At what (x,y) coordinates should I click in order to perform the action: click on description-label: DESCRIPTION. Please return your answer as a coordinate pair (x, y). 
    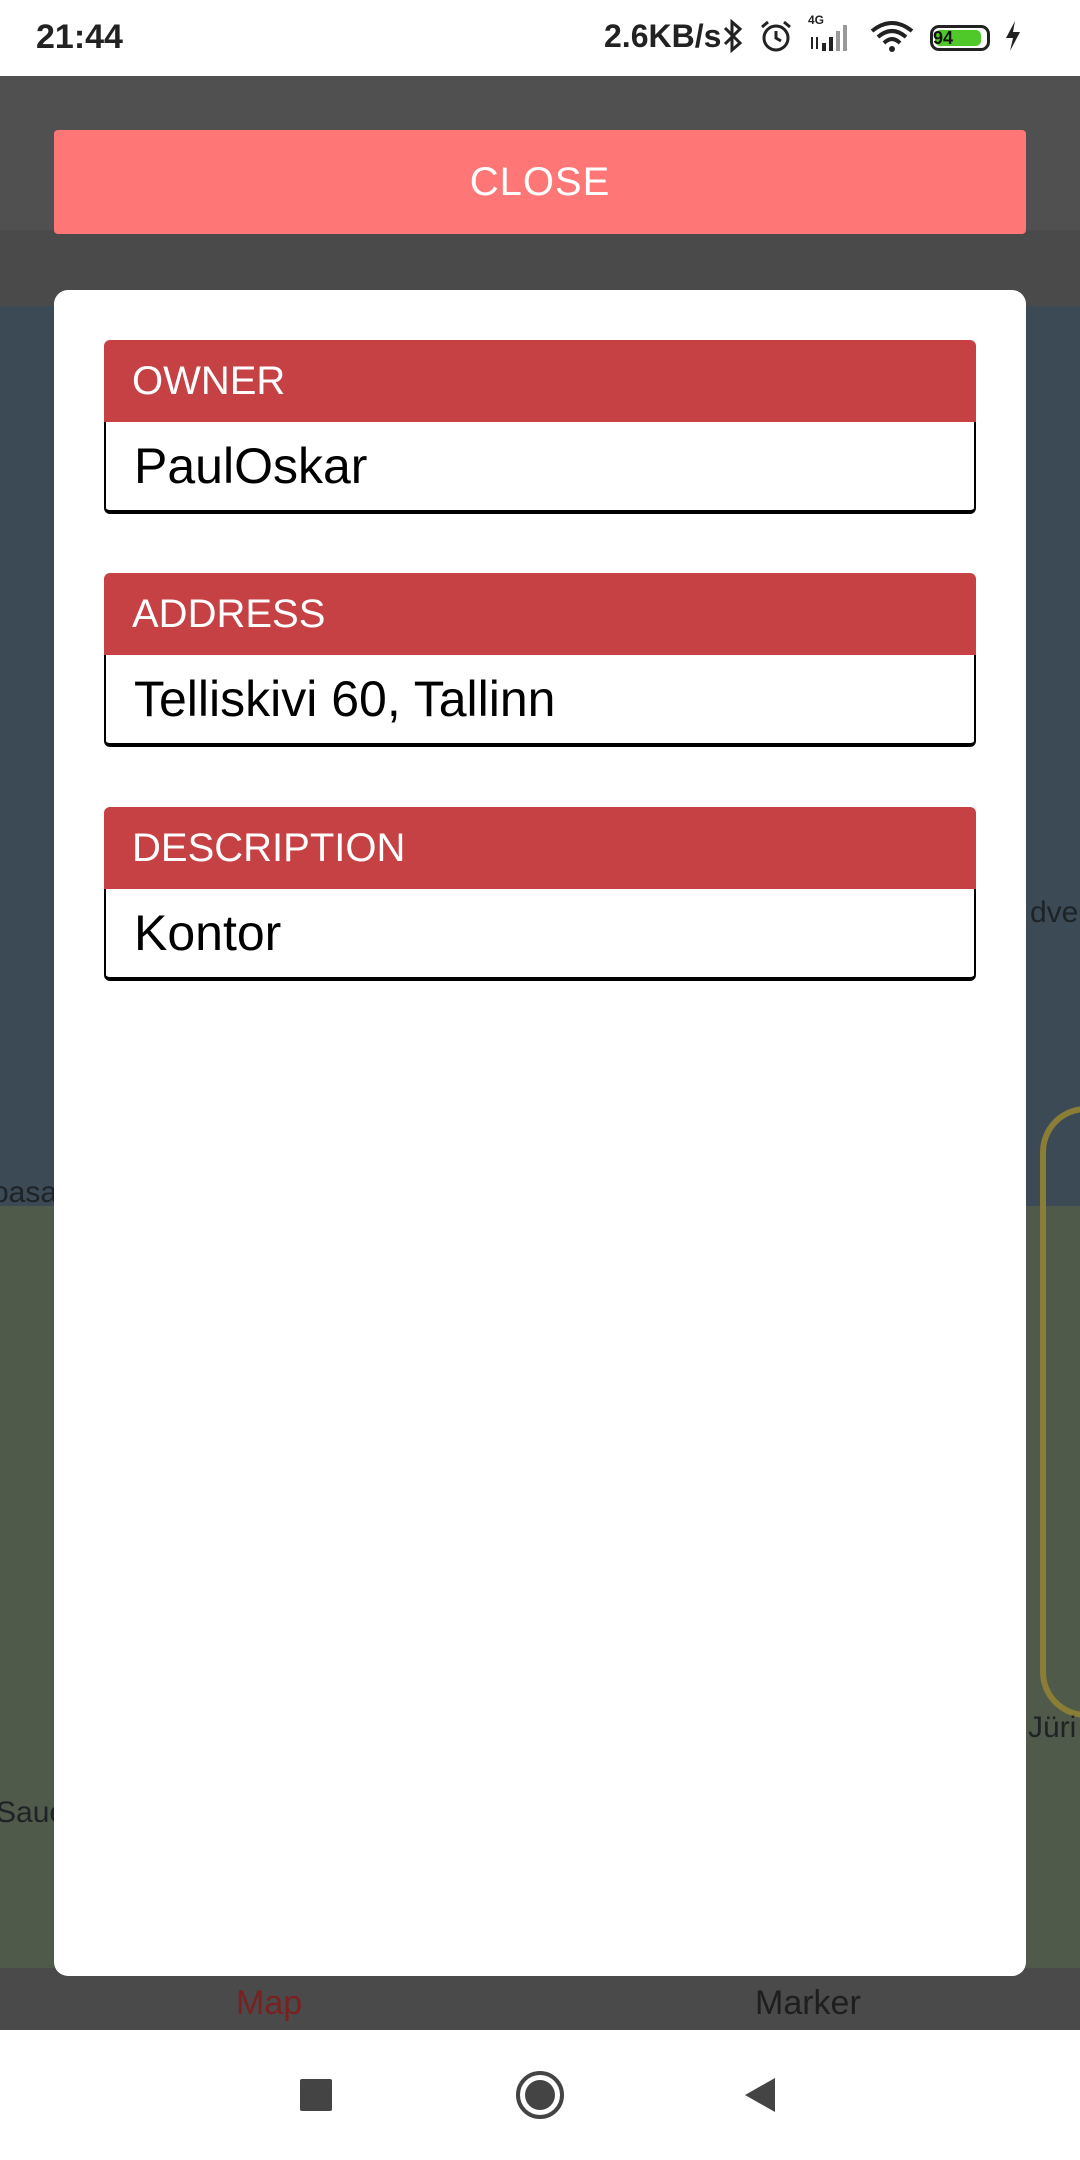
    Looking at the image, I should click on (540, 848).